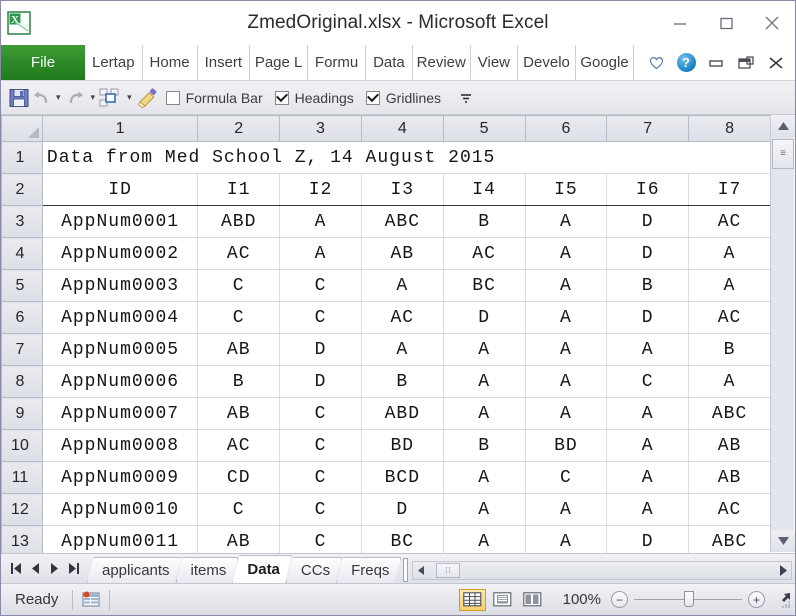  I want to click on table-row: 5 AppNum0003 C C A BC A B A, so click(386, 285).